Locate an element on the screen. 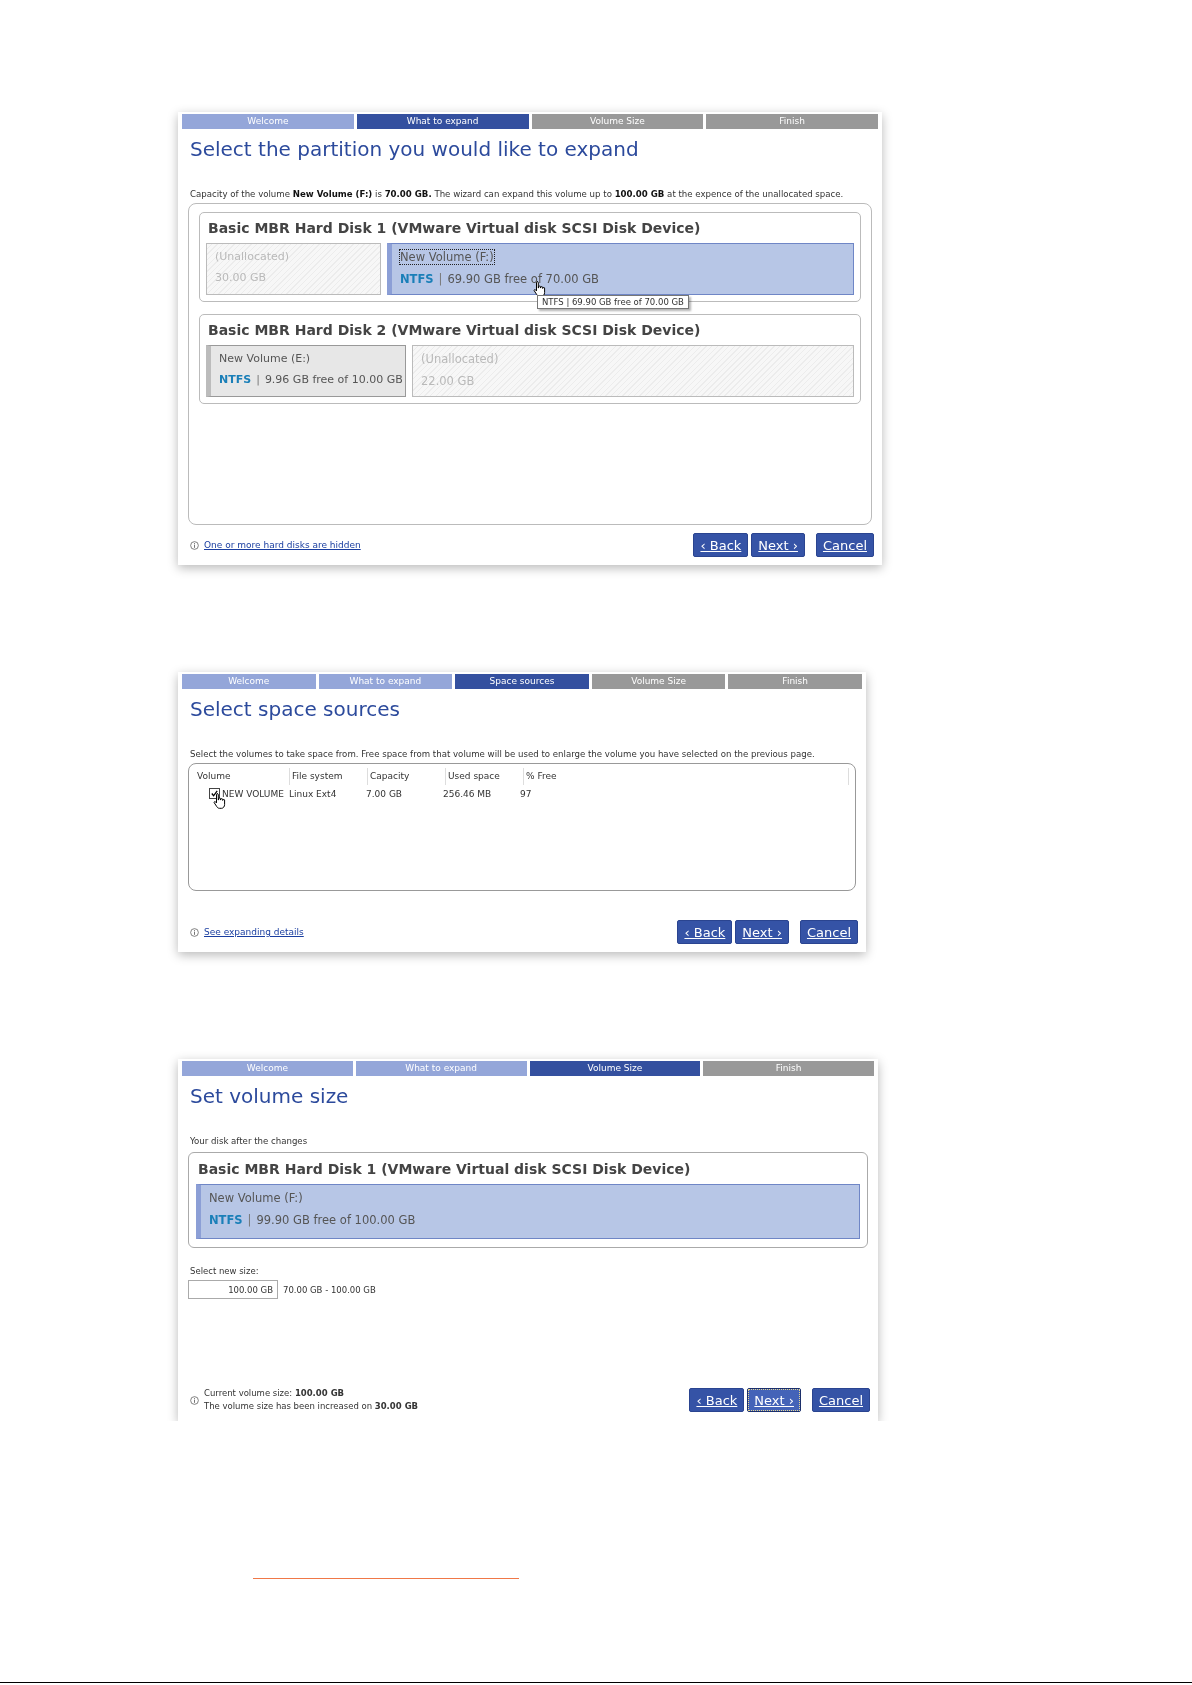 This screenshot has height=1685, width=1192. status-note: Current volume size: 100.00 GB is located at coordinates (275, 1393).